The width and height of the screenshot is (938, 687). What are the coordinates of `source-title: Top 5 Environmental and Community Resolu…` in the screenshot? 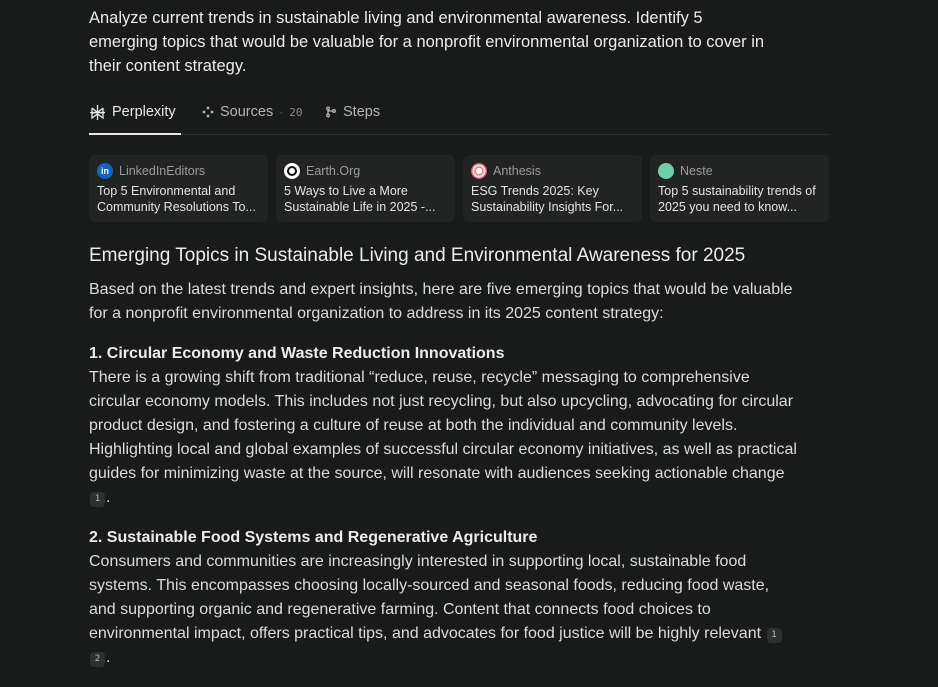 It's located at (176, 199).